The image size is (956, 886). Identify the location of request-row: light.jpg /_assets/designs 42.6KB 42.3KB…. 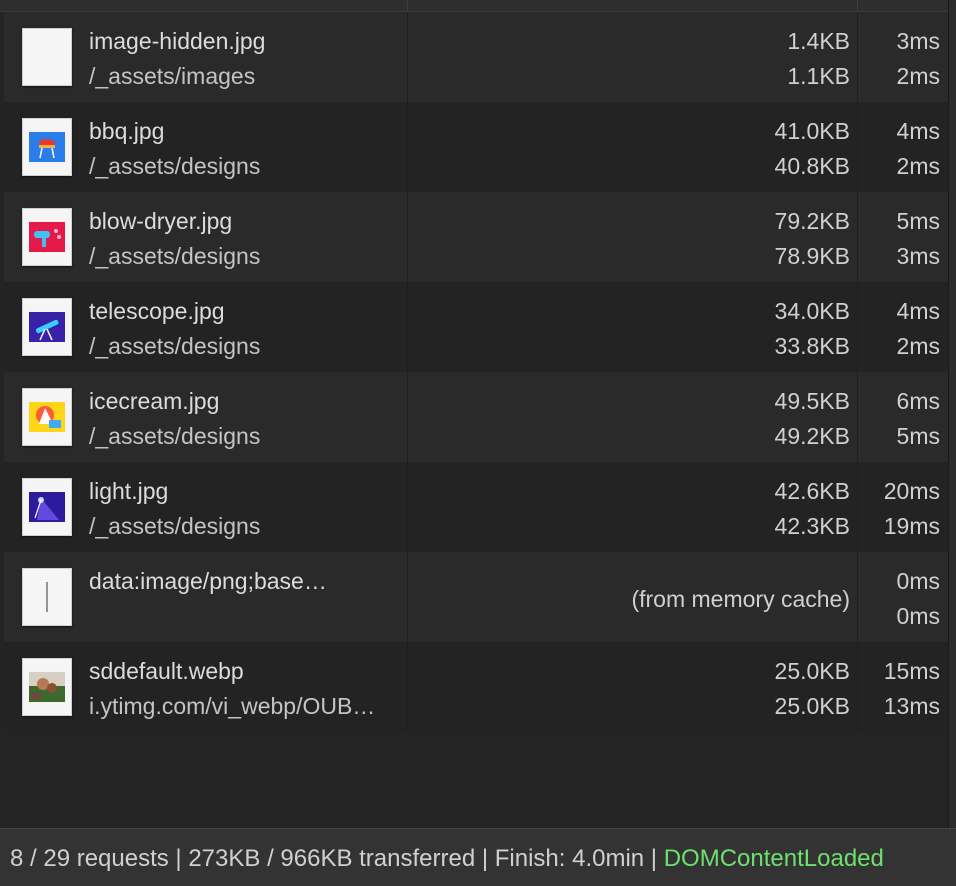
(476, 507).